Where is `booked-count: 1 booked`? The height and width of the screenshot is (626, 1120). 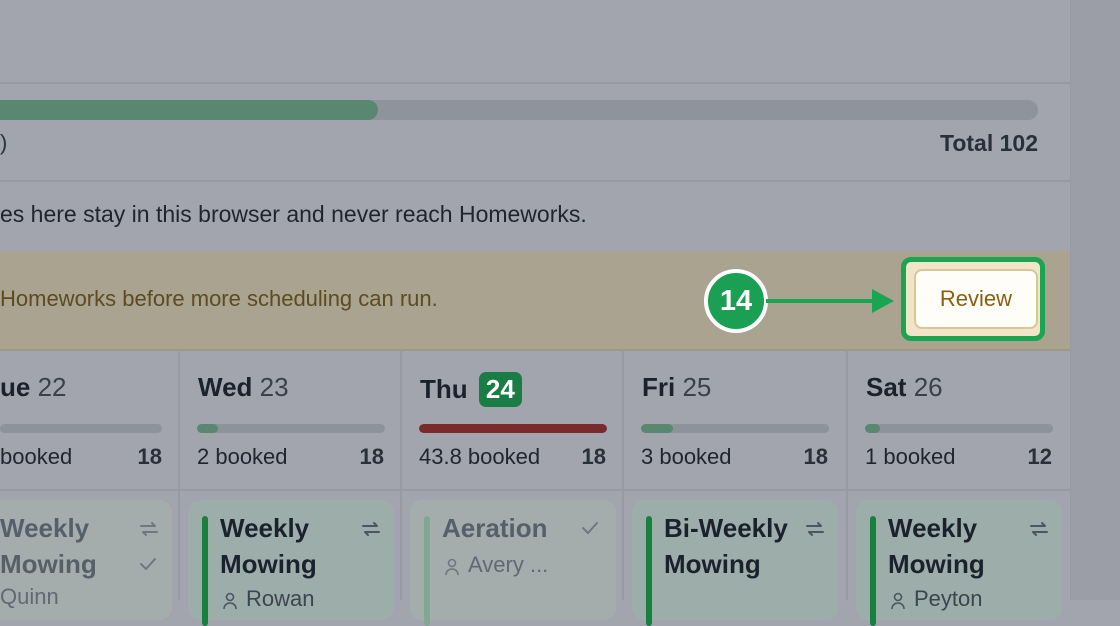
booked-count: 1 booked is located at coordinates (910, 456).